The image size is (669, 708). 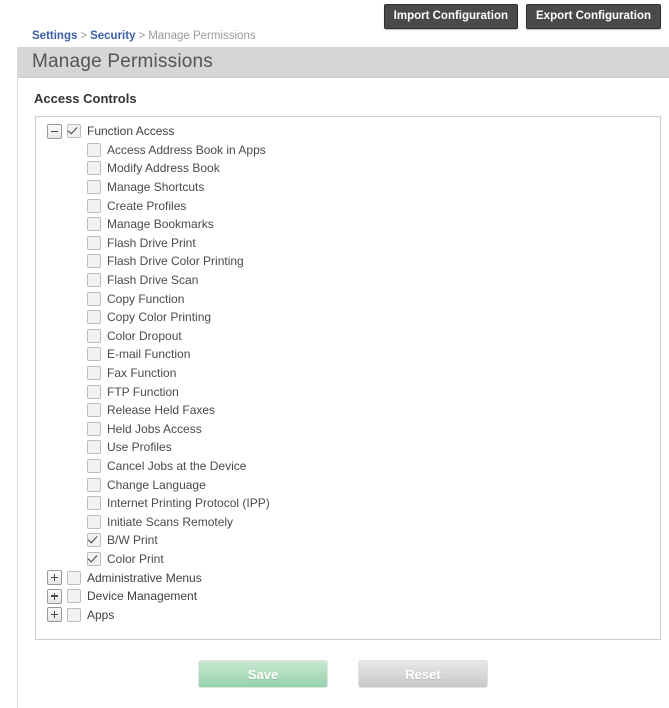 What do you see at coordinates (153, 280) in the screenshot?
I see `tree-item-label: Flash Drive Scan` at bounding box center [153, 280].